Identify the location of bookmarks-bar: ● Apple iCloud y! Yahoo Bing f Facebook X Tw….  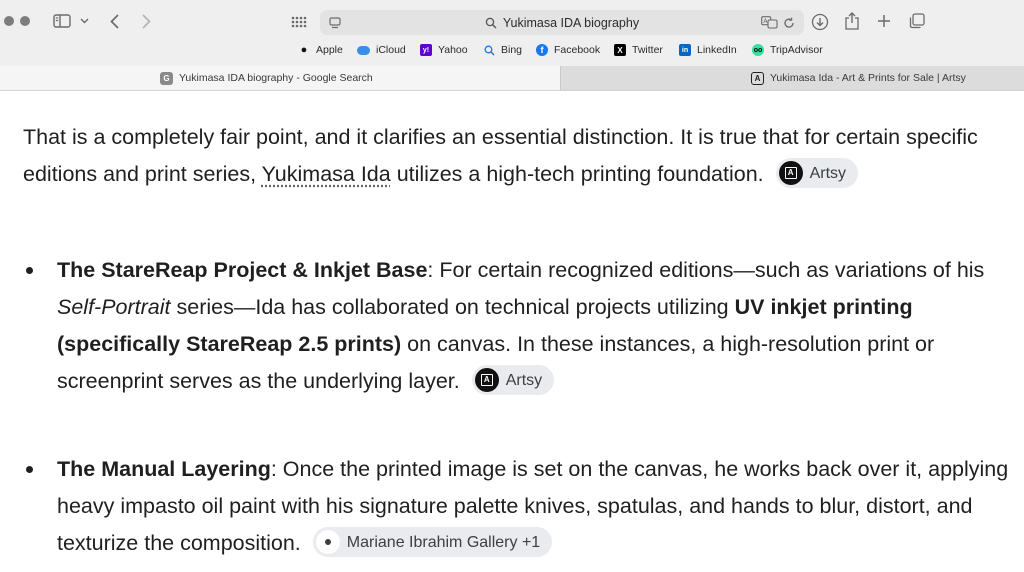
(512, 52).